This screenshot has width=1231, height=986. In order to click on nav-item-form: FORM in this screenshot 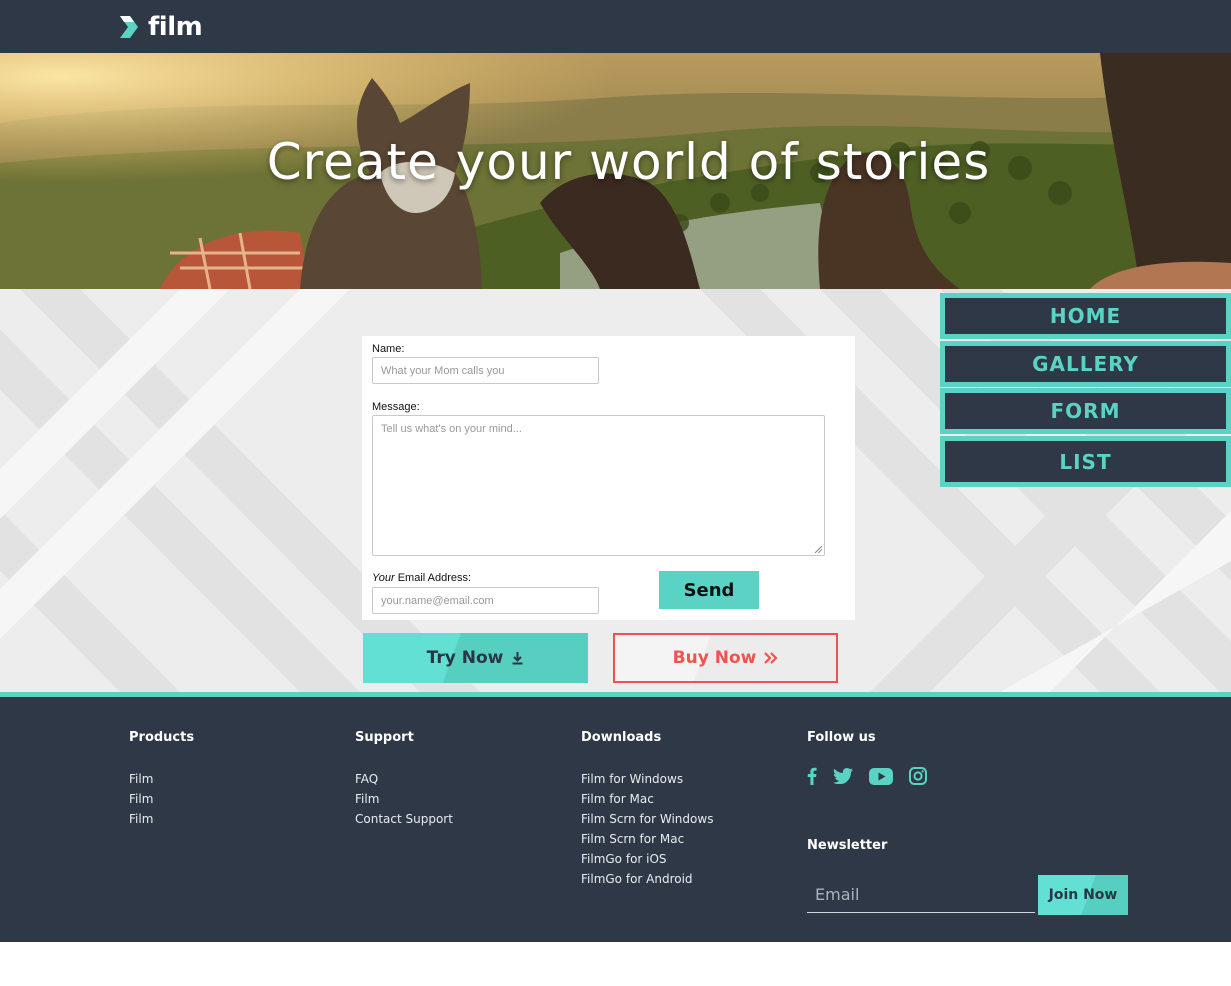, I will do `click(1085, 411)`.